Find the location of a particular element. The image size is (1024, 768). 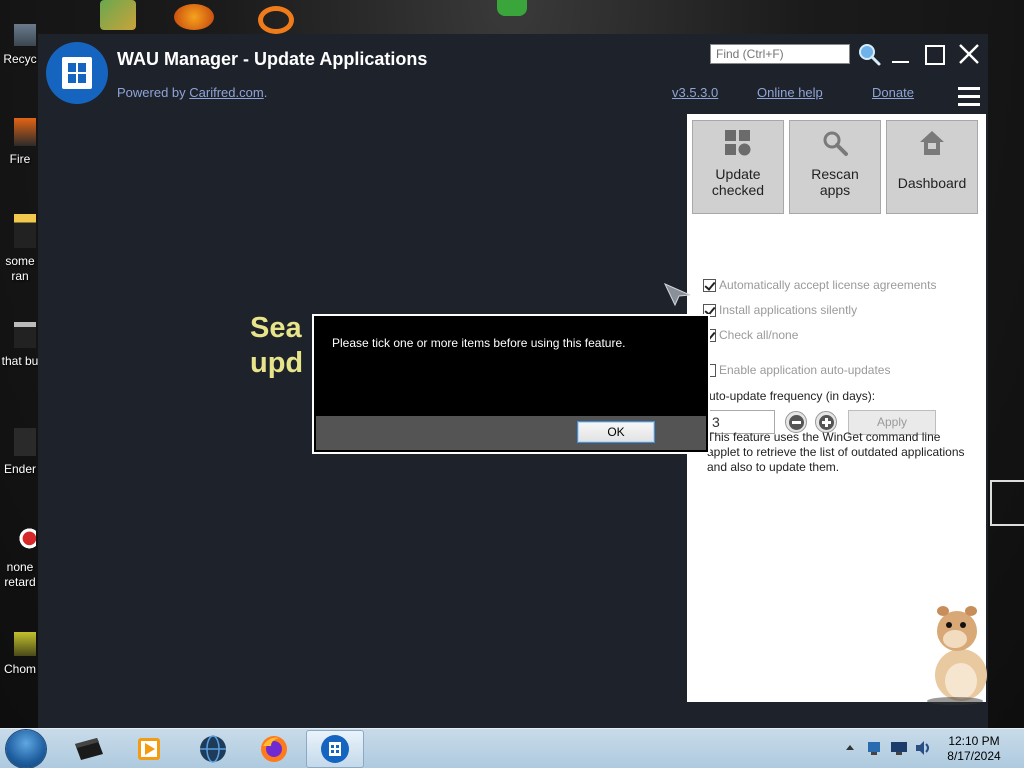

dashboard-button: Dashboard is located at coordinates (932, 167).